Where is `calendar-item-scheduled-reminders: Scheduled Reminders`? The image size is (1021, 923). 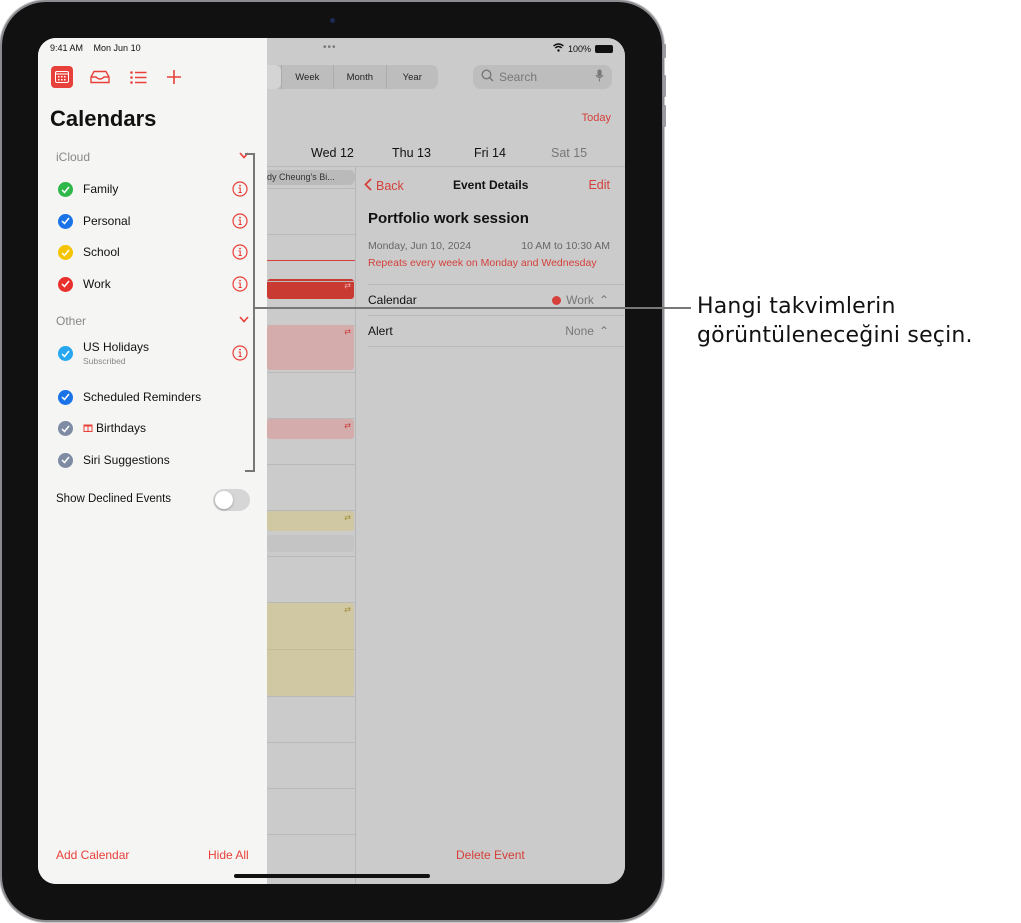
calendar-item-scheduled-reminders: Scheduled Reminders is located at coordinates (155, 398).